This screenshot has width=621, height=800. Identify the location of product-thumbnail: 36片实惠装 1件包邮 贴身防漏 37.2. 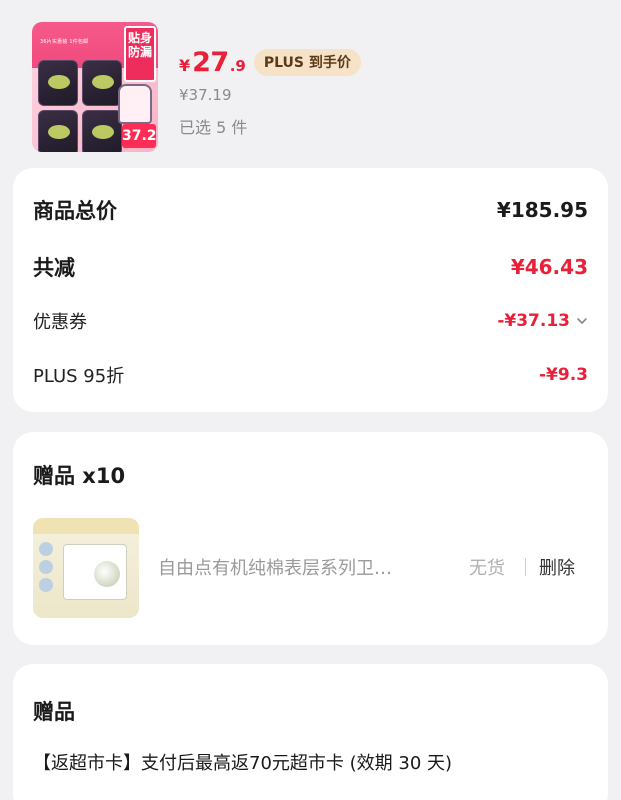
(95, 87).